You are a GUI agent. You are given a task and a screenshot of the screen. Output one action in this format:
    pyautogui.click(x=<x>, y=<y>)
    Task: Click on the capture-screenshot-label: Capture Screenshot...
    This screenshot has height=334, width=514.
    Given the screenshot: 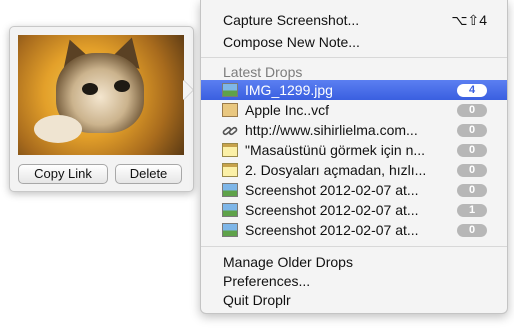 What is the action you would take?
    pyautogui.click(x=291, y=20)
    